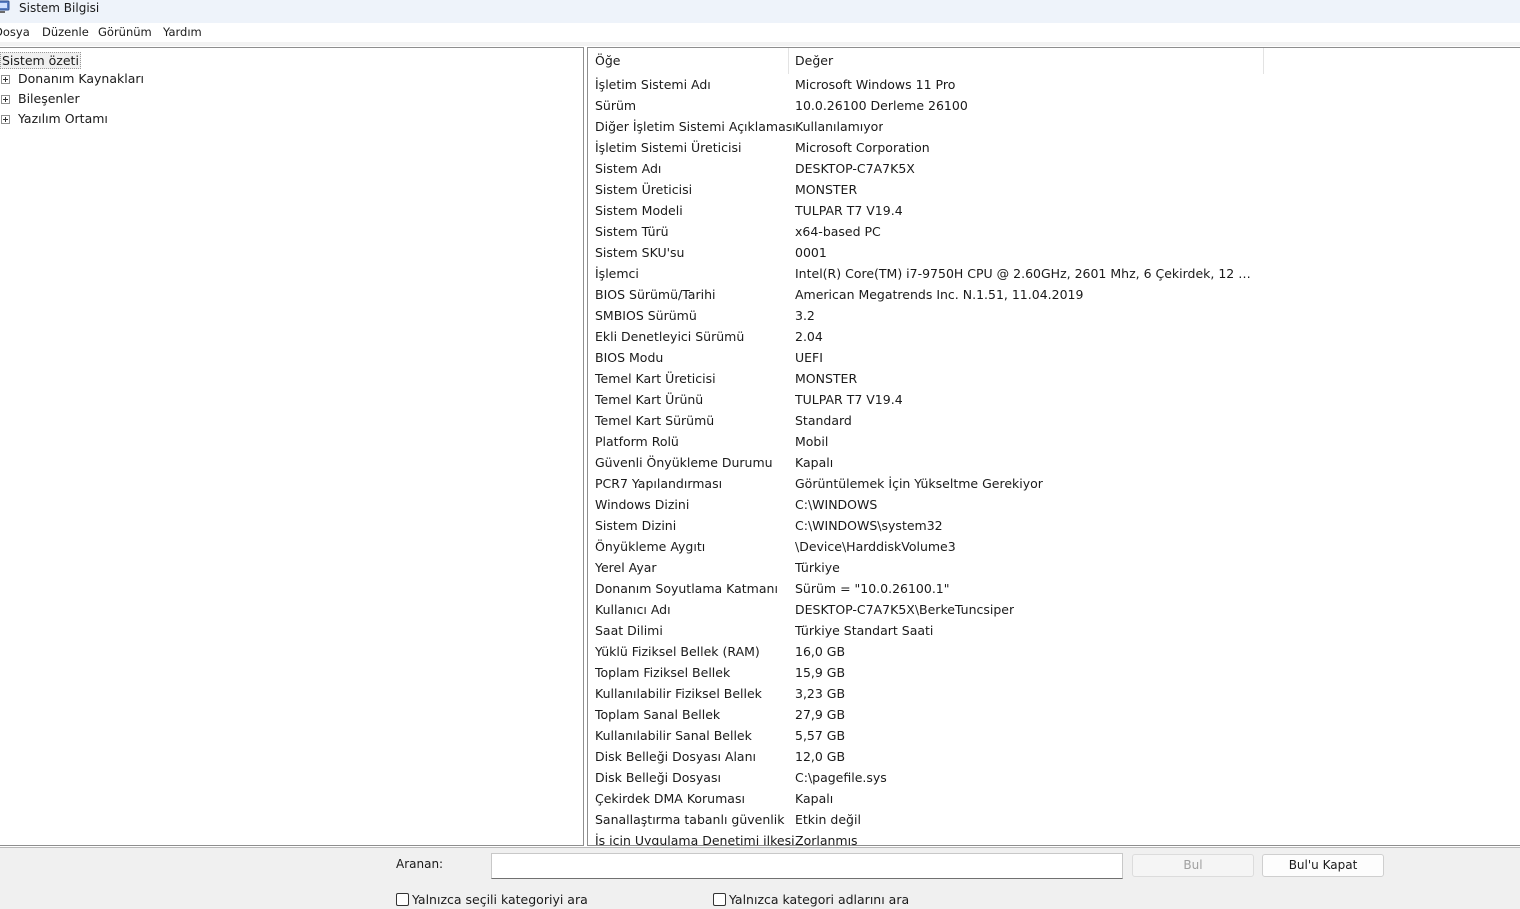 The image size is (1520, 909). Describe the element at coordinates (1054, 378) in the screenshot. I see `table-row: Temel Kart Üreticisi MONSTER` at that location.